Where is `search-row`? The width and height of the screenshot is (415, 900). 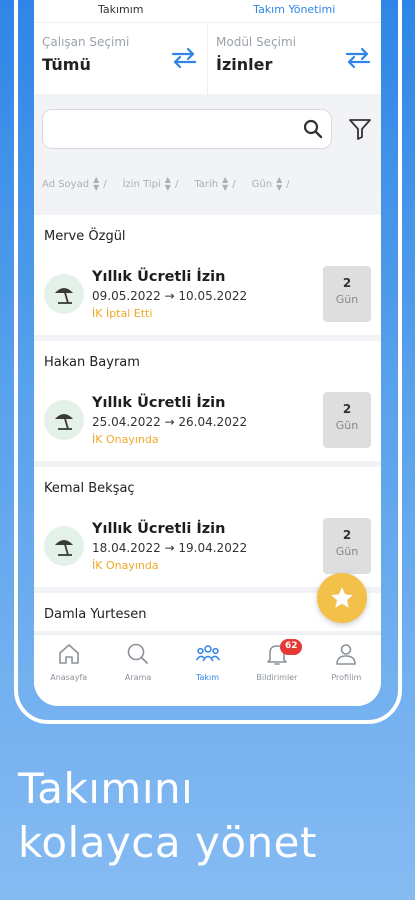 search-row is located at coordinates (207, 122).